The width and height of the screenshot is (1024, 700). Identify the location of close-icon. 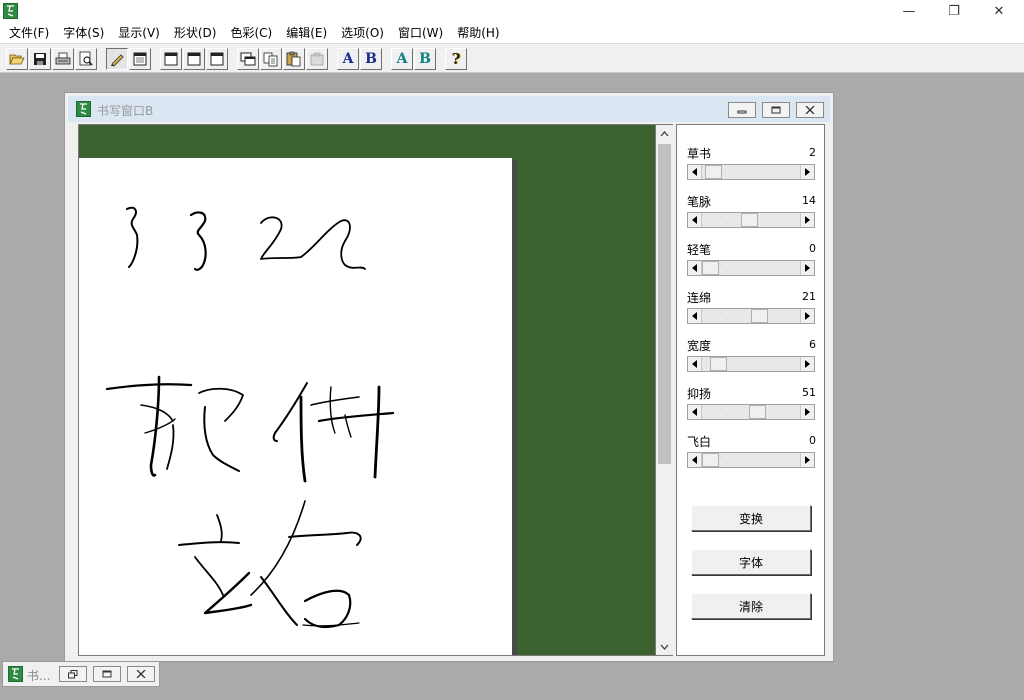
(141, 674).